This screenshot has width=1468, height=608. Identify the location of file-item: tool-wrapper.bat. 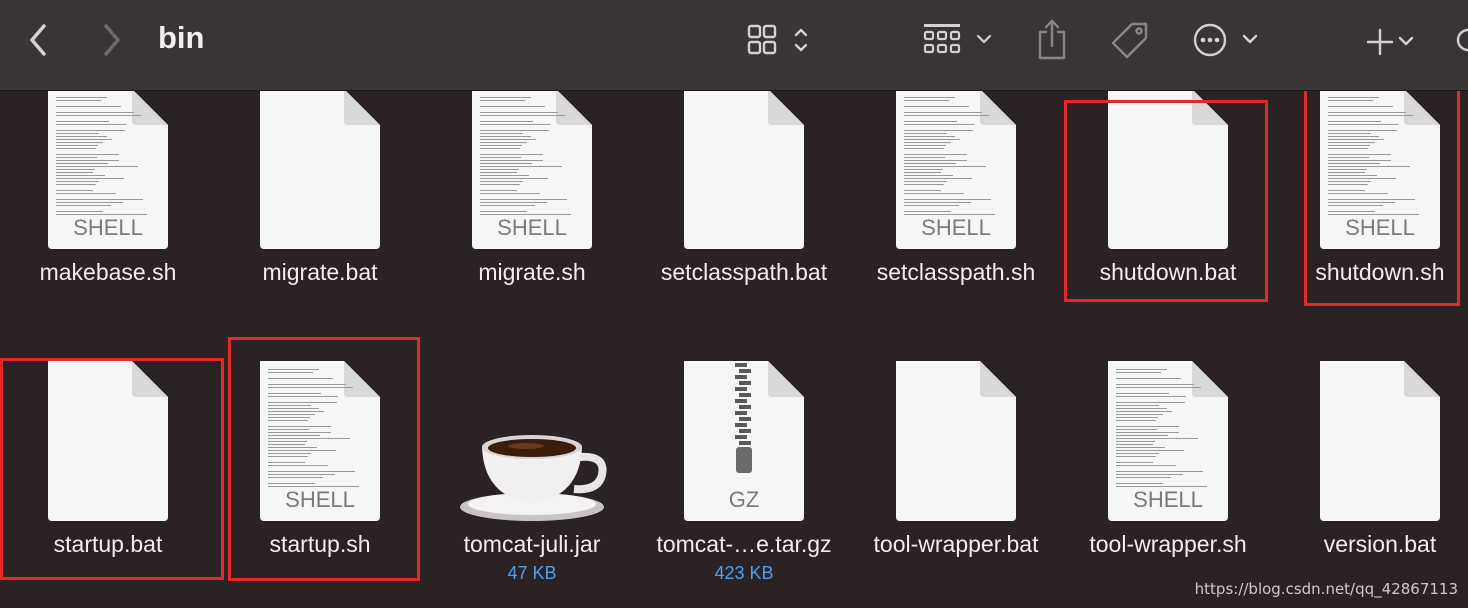
(956, 467).